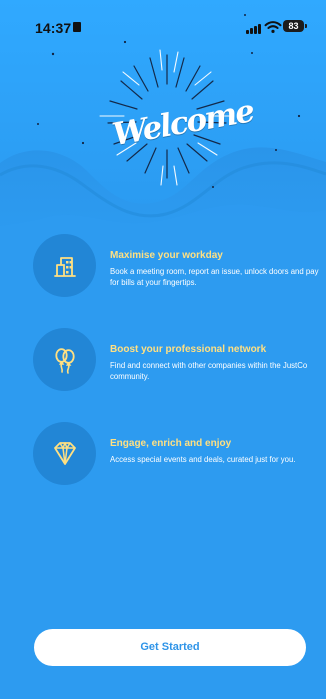  I want to click on battery-icon: 83, so click(295, 26).